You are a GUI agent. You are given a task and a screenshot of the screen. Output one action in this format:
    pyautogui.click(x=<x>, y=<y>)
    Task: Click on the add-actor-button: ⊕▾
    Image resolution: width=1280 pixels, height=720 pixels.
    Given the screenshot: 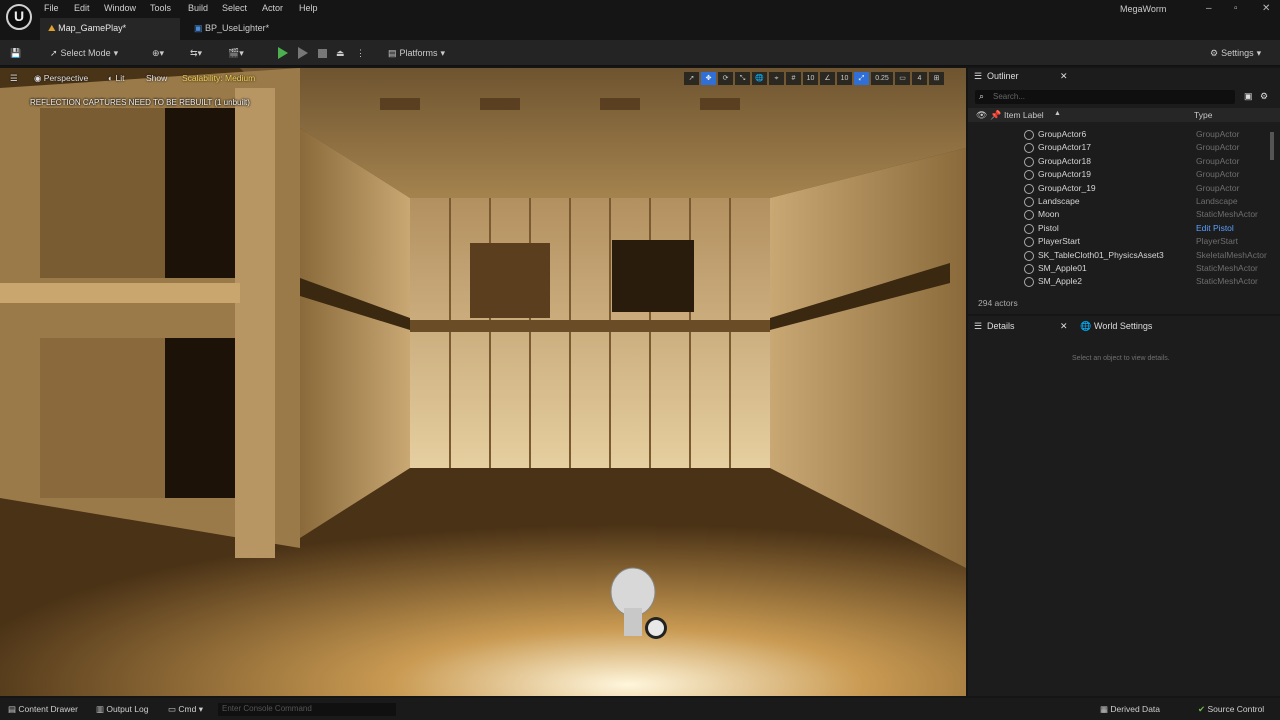 What is the action you would take?
    pyautogui.click(x=158, y=53)
    